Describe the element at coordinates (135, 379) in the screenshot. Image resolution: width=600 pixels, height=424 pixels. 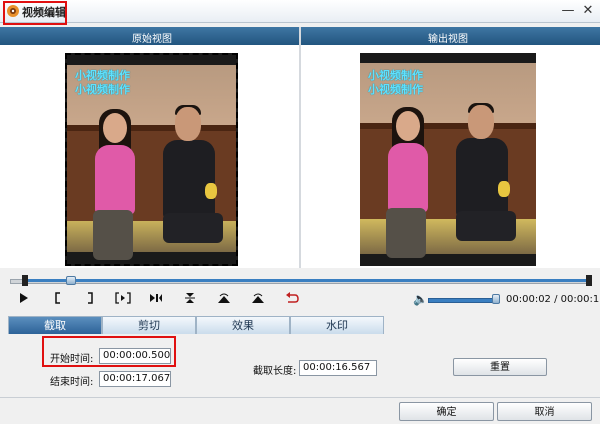
I see `end-time-field: 00:00:17.067` at that location.